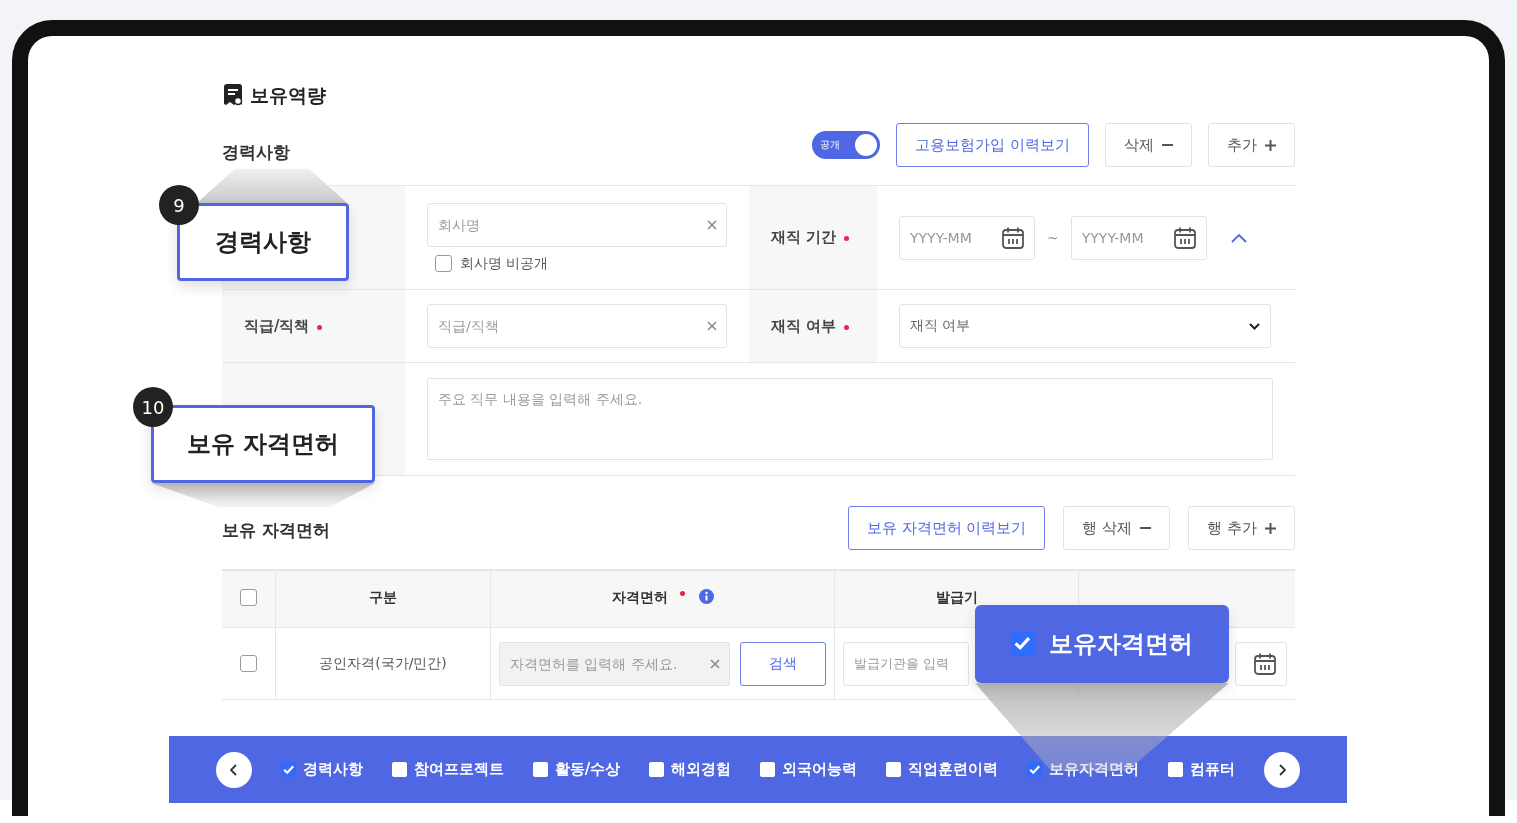 The width and height of the screenshot is (1517, 823). I want to click on history-button: 보유 자격면허 이력보기, so click(946, 528).